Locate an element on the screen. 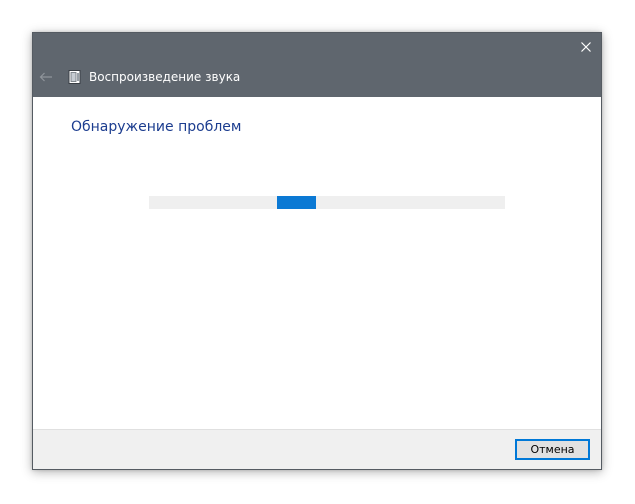 The image size is (635, 504). troubleshooter-icon is located at coordinates (74, 77).